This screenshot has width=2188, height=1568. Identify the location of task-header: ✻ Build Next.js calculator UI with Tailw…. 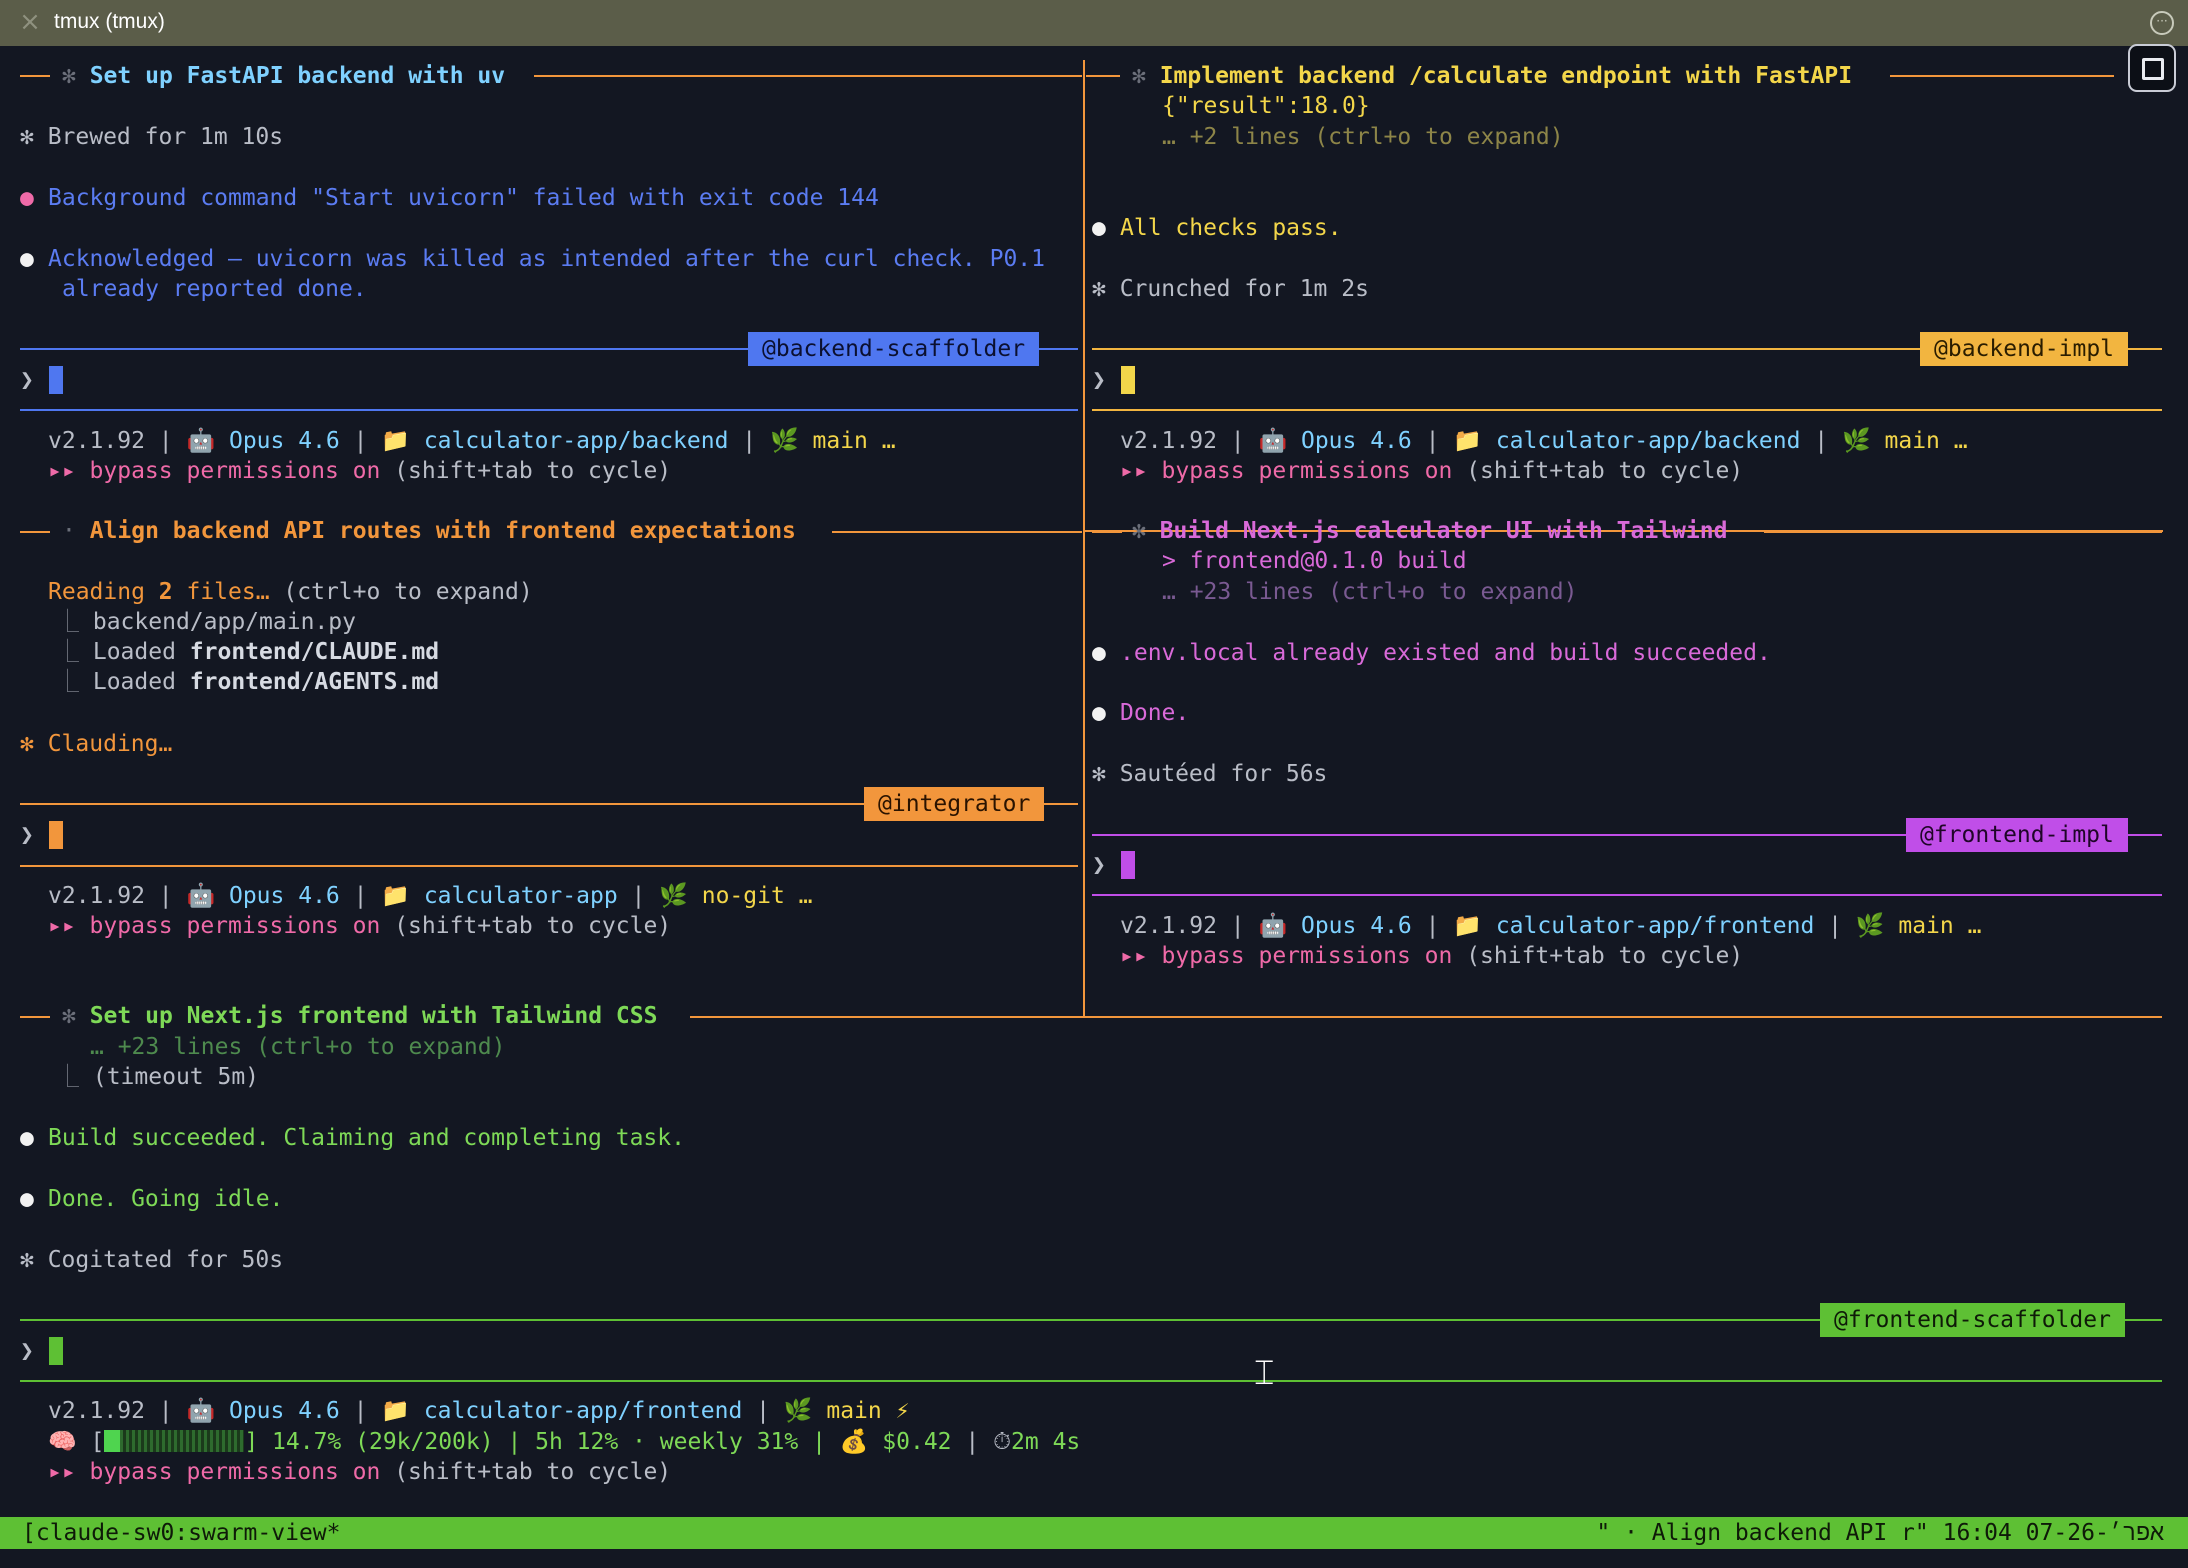
(1430, 531).